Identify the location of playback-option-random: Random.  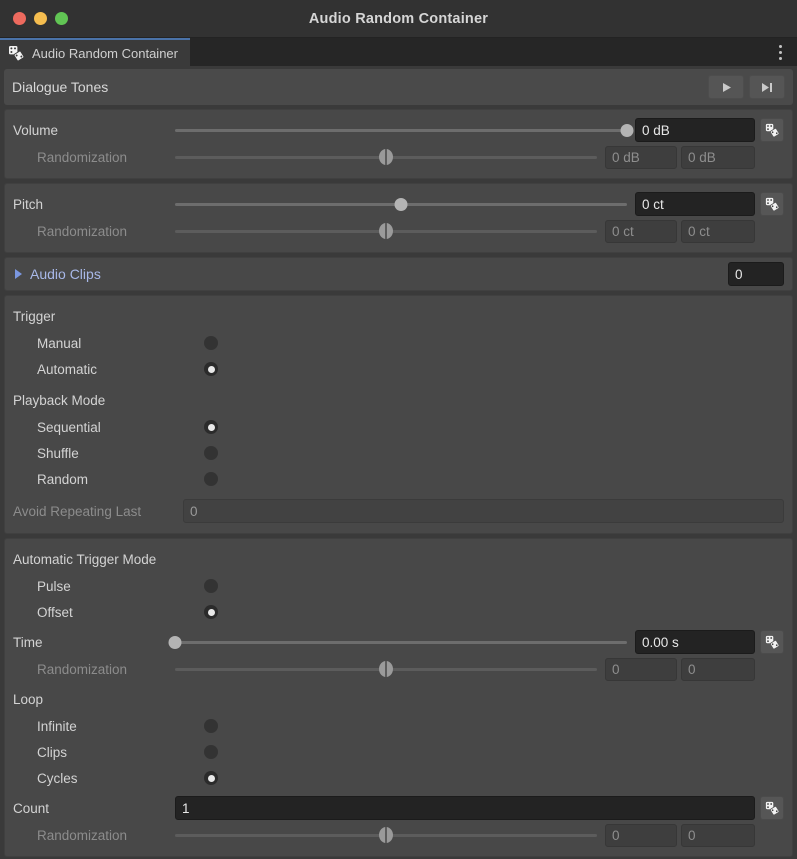
(398, 479).